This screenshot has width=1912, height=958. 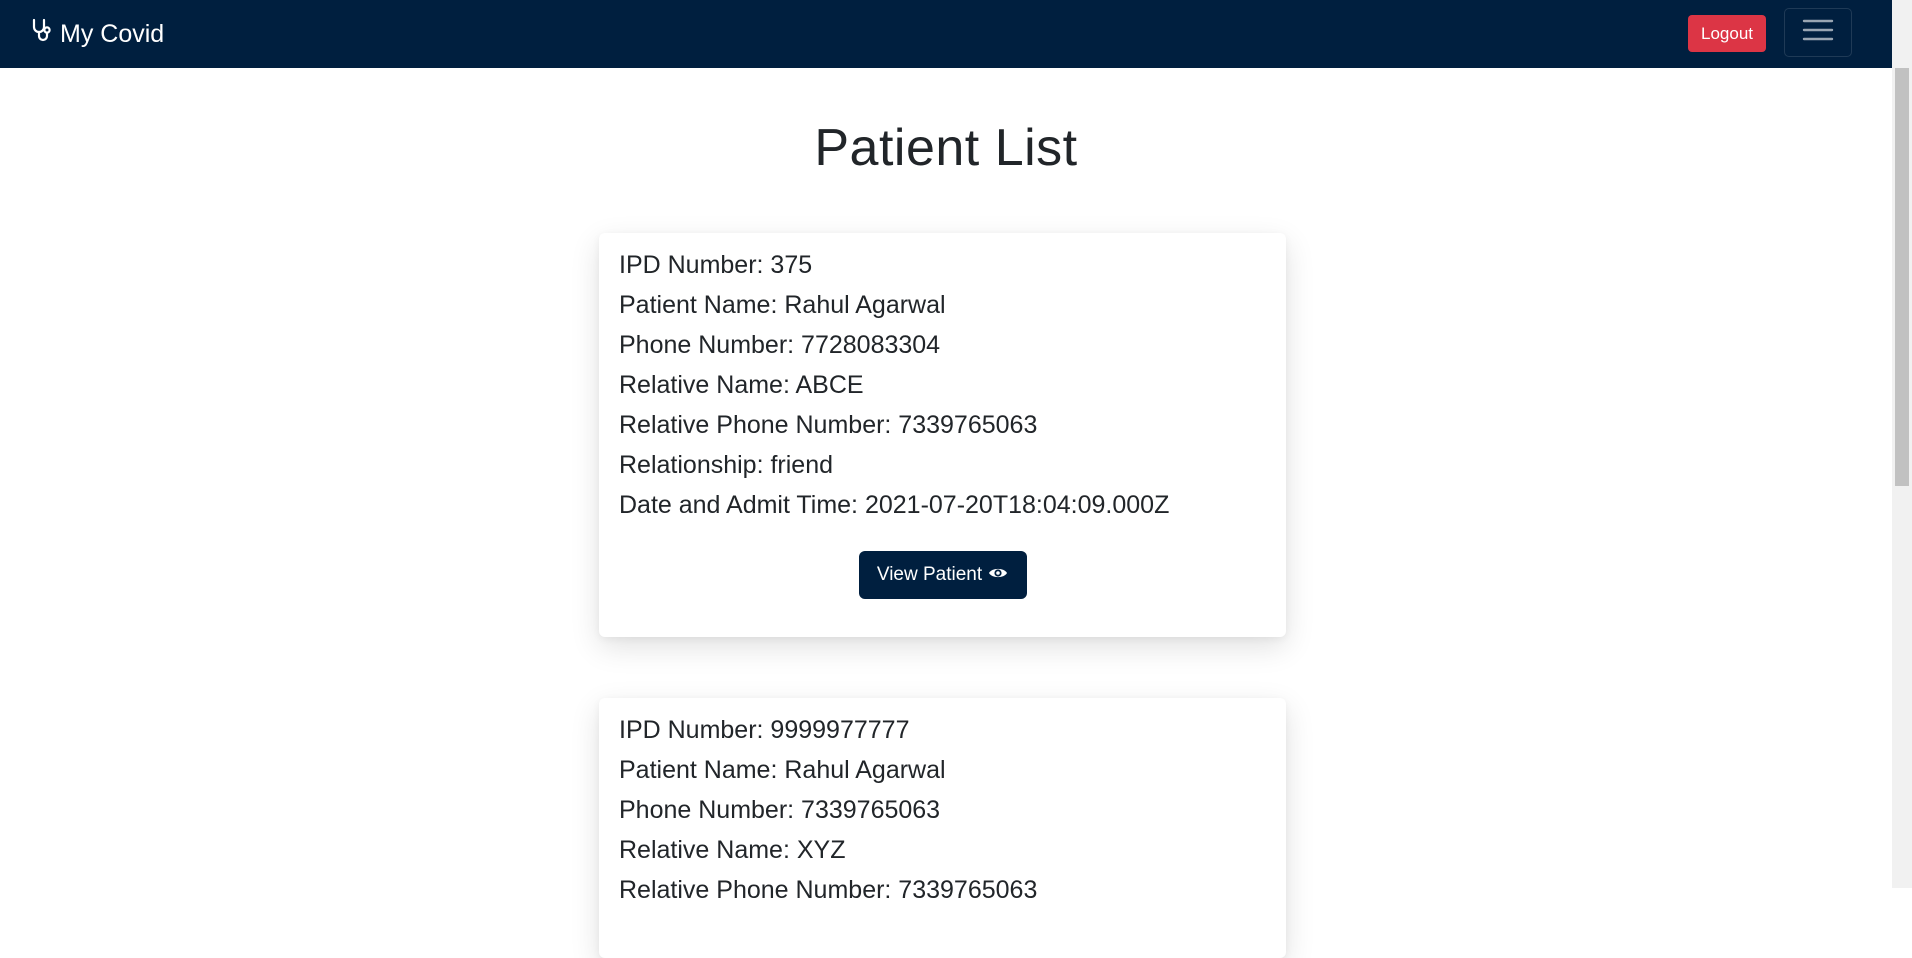 What do you see at coordinates (780, 345) in the screenshot?
I see `phone-number: Phone Number: 7728083304` at bounding box center [780, 345].